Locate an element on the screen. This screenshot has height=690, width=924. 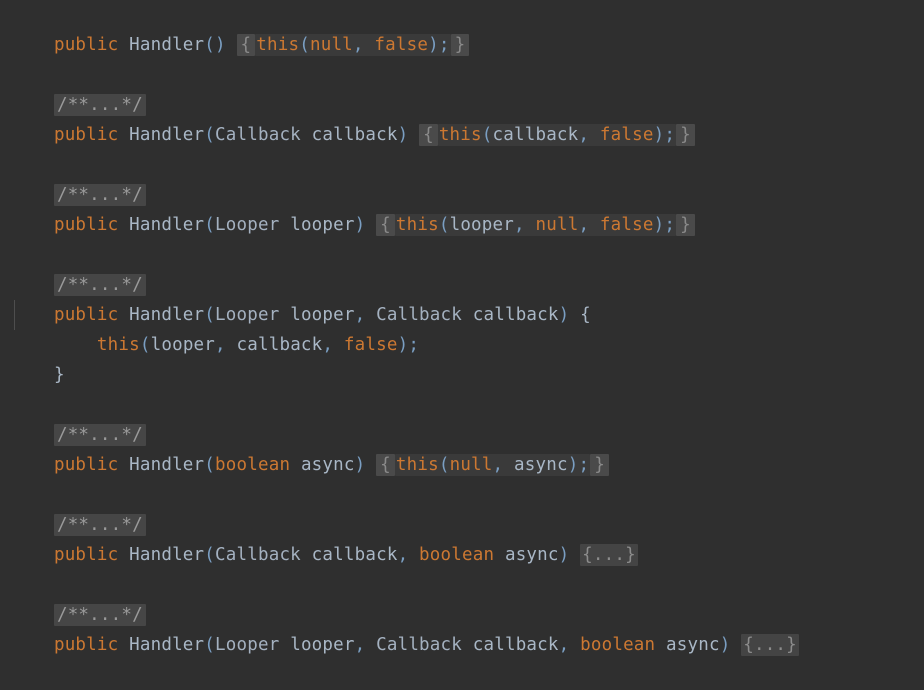
param-async: async is located at coordinates (693, 645).